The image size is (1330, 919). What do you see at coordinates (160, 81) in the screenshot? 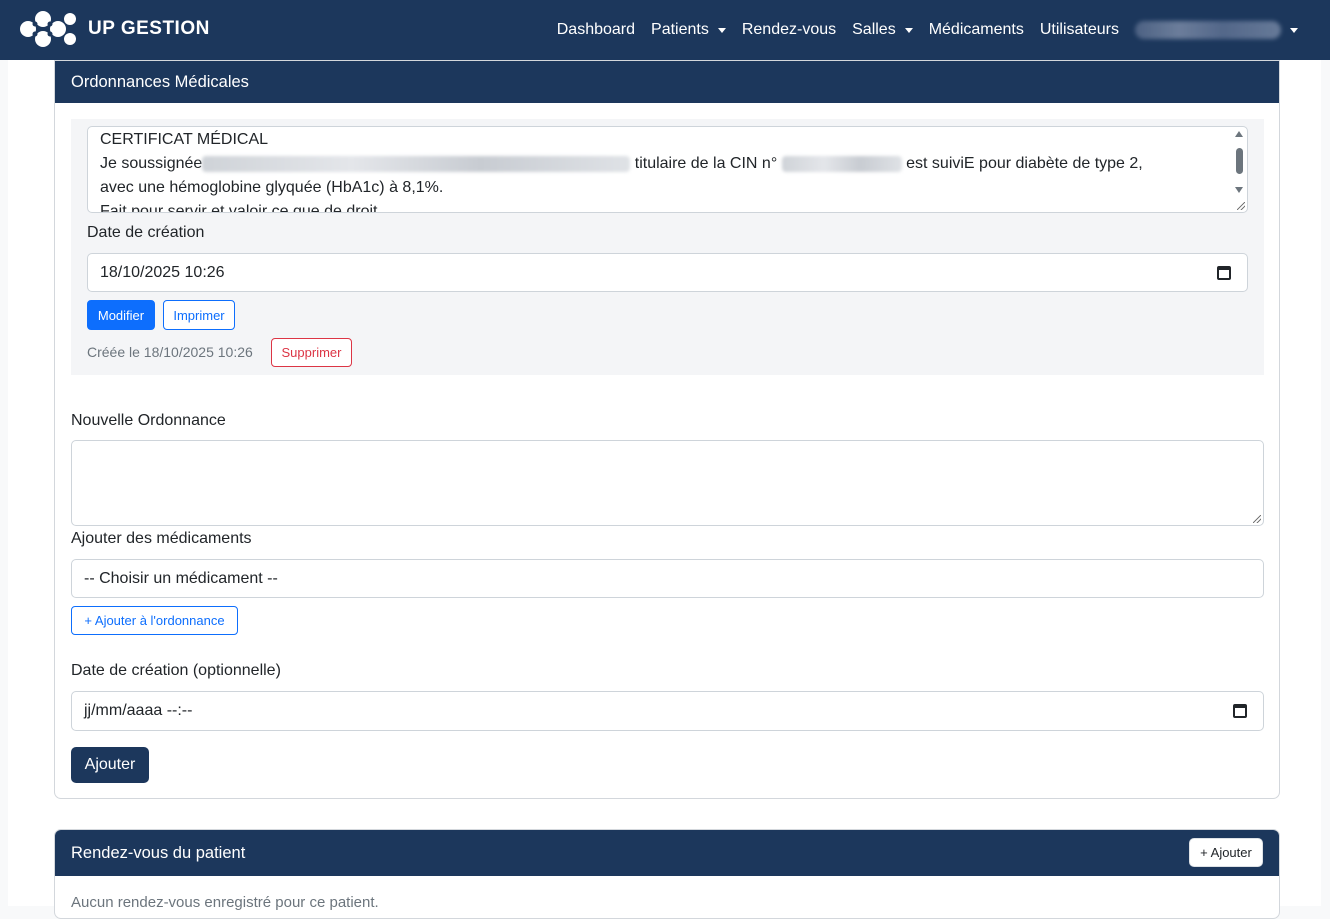
I see `ordonnances-title: Ordonnances Médicales` at bounding box center [160, 81].